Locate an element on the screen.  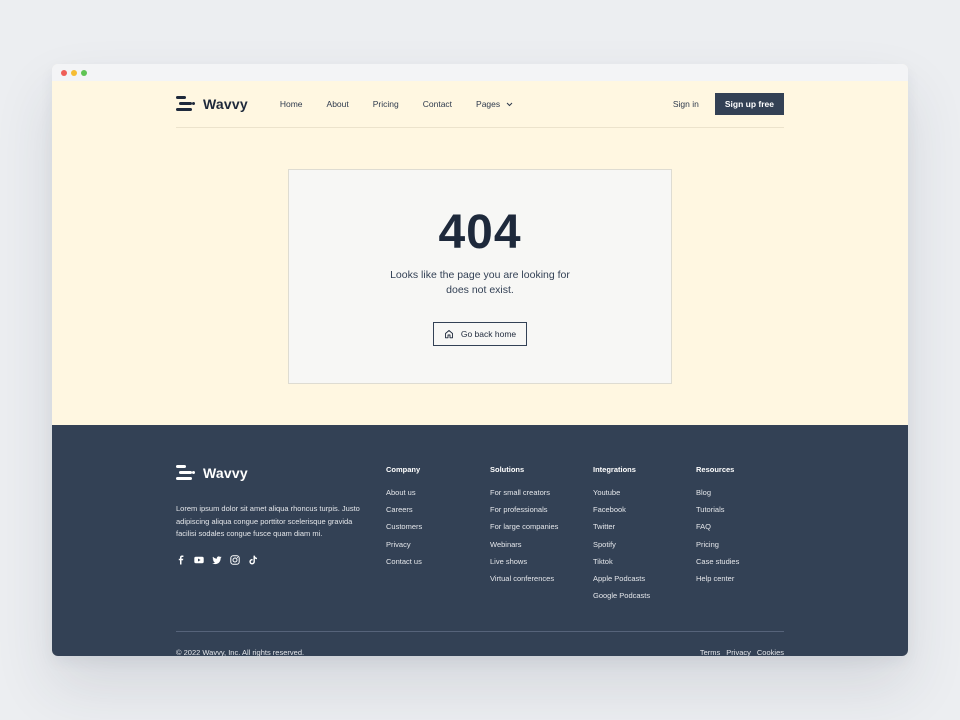
footer-link: Twitter is located at coordinates (621, 526).